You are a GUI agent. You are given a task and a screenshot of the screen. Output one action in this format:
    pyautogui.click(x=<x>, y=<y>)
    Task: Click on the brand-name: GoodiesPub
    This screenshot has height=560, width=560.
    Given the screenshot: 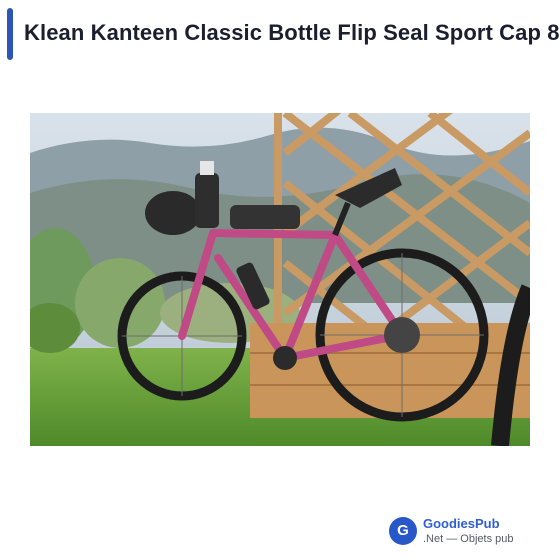 What is the action you would take?
    pyautogui.click(x=461, y=523)
    